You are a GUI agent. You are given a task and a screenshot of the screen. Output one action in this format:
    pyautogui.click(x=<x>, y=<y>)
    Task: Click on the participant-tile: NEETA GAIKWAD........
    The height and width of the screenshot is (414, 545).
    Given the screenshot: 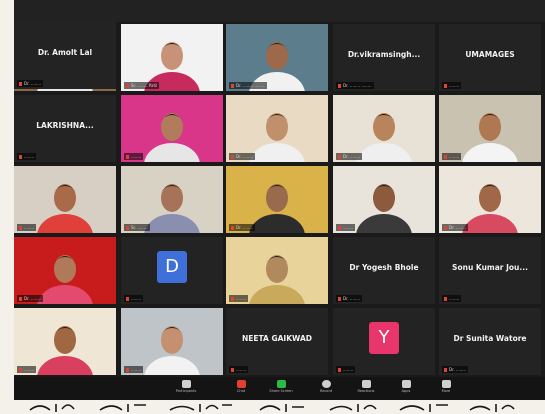 What is the action you would take?
    pyautogui.click(x=277, y=341)
    